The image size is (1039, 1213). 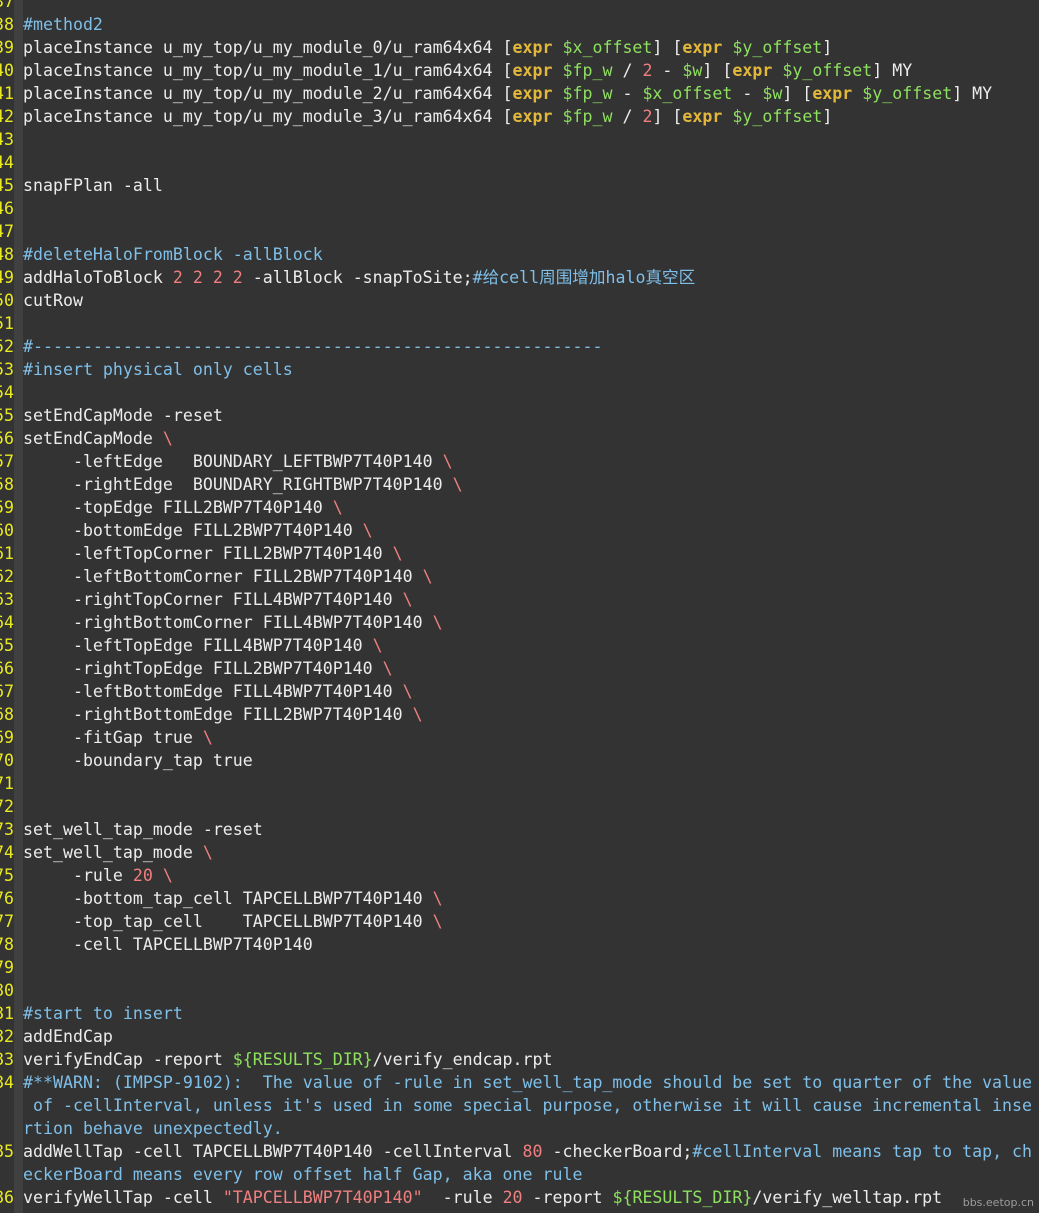 I want to click on code-line: 61 -leftTopCorner FILL2BWP7T40P140 \, so click(x=519, y=553).